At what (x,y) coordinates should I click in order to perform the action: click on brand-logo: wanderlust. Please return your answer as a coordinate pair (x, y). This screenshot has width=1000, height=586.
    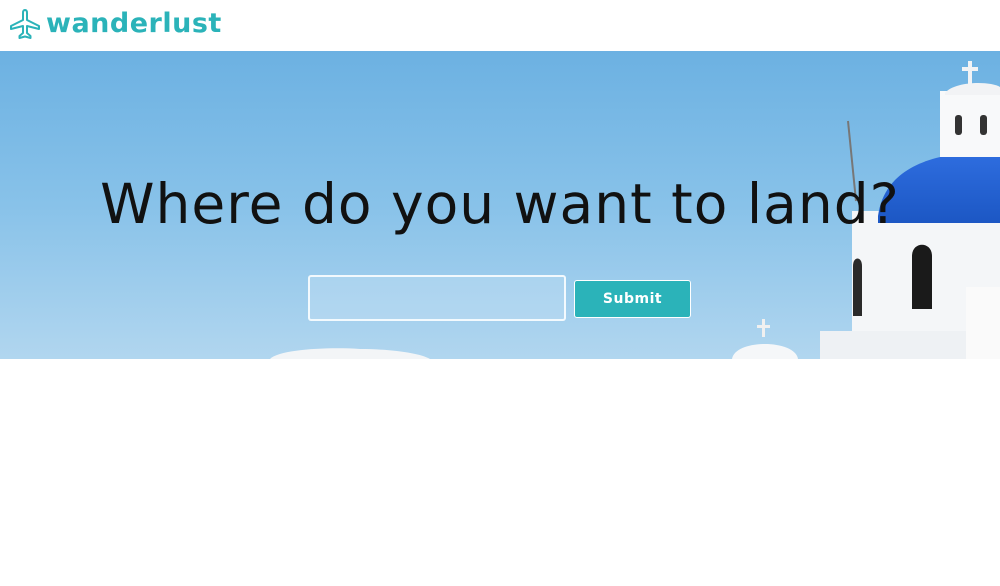
    Looking at the image, I should click on (115, 24).